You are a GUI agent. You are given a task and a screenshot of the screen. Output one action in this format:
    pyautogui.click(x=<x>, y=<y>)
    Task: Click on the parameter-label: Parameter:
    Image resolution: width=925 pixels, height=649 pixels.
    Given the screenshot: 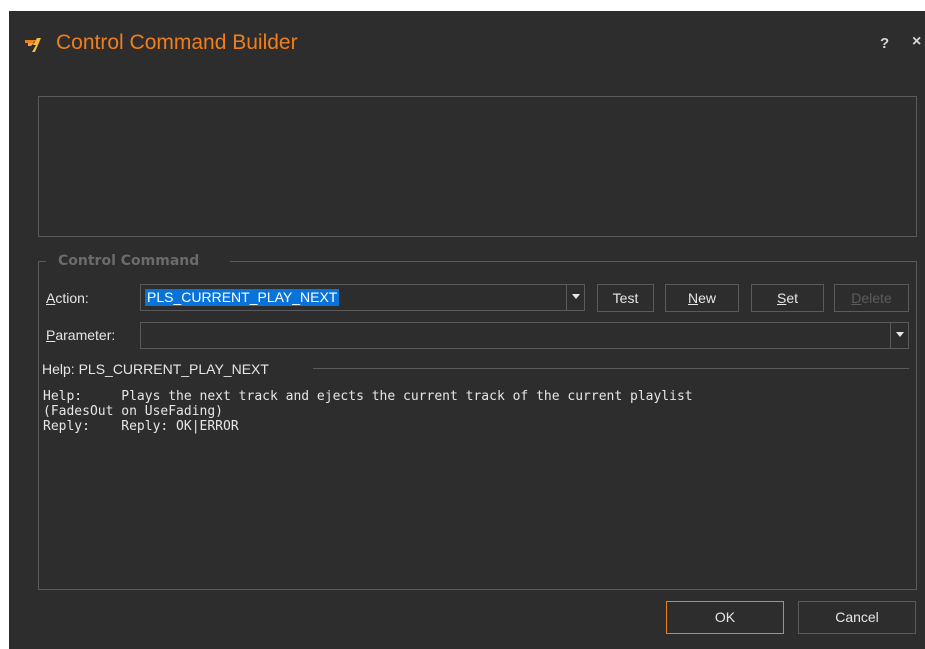 What is the action you would take?
    pyautogui.click(x=81, y=335)
    